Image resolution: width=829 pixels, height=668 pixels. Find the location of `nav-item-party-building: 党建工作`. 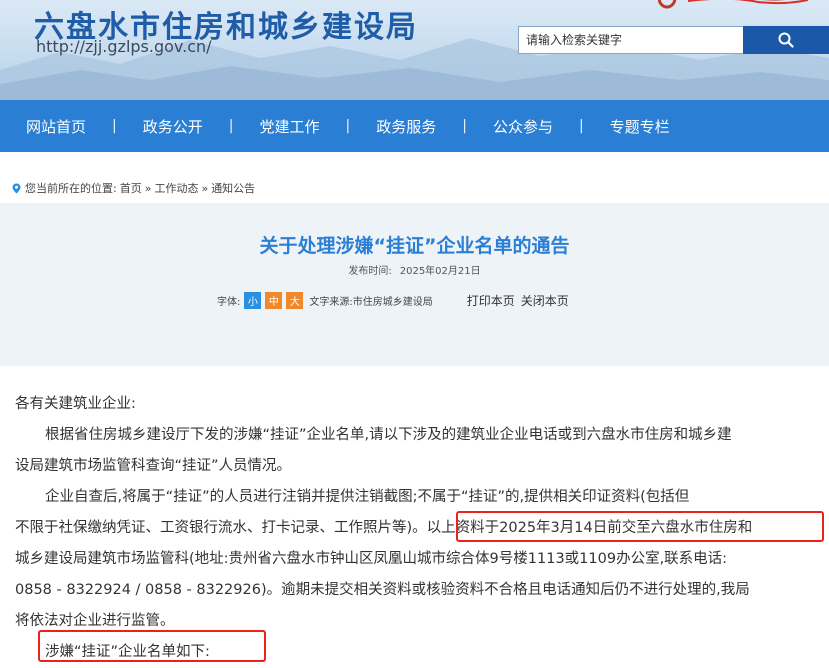

nav-item-party-building: 党建工作 is located at coordinates (289, 126).